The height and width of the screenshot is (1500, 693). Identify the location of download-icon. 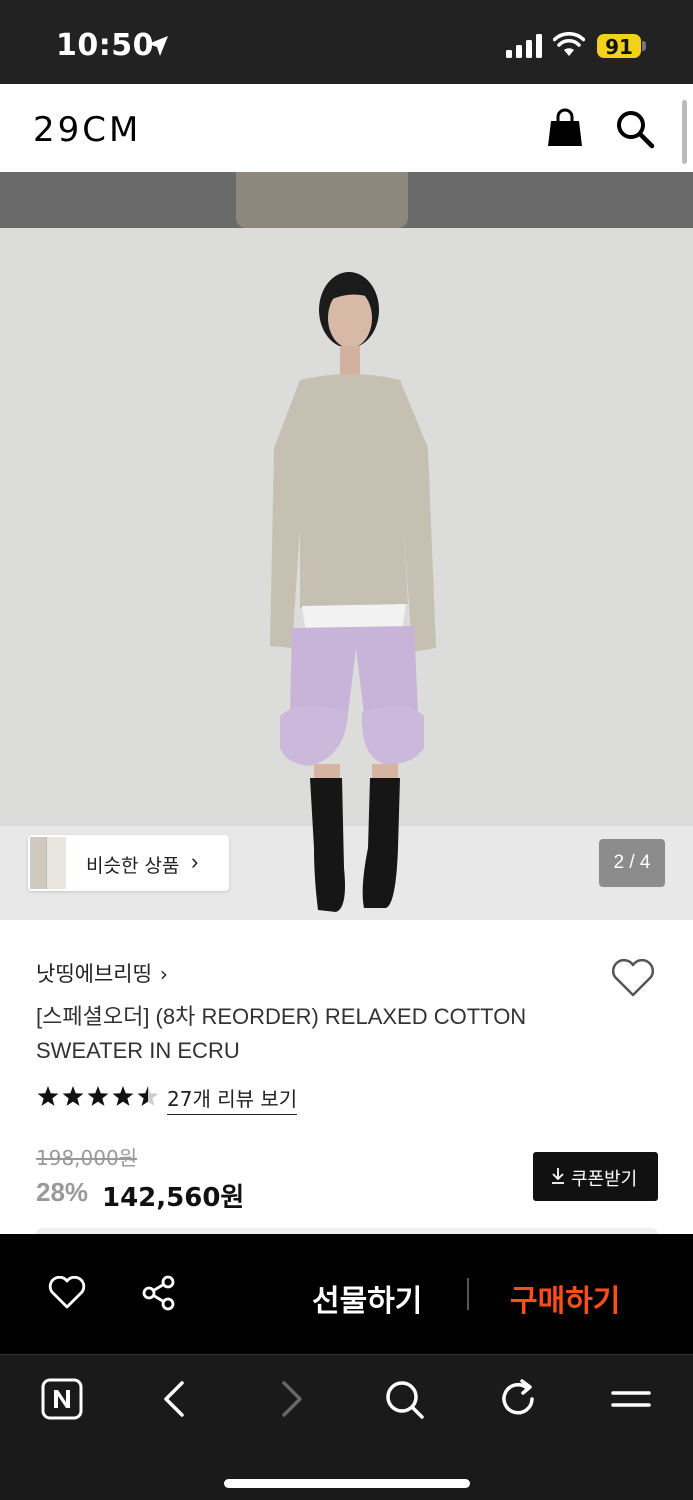
(558, 1176).